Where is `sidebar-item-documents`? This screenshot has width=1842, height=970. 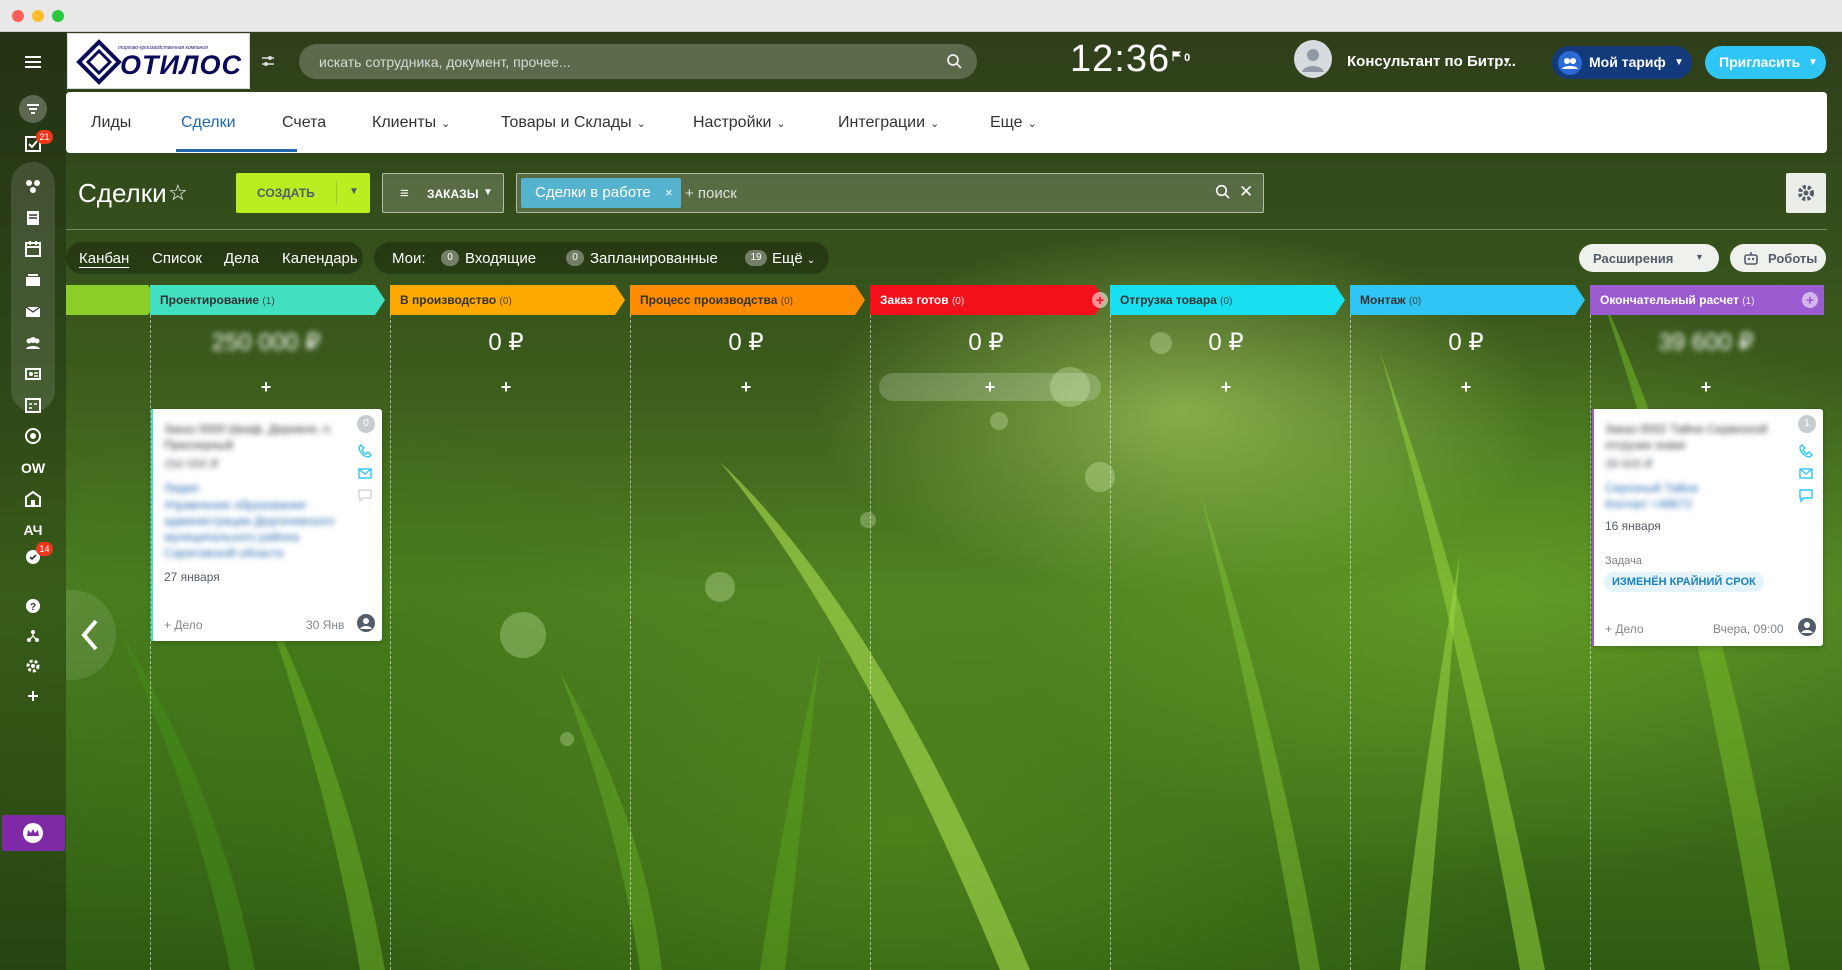 sidebar-item-documents is located at coordinates (33, 218).